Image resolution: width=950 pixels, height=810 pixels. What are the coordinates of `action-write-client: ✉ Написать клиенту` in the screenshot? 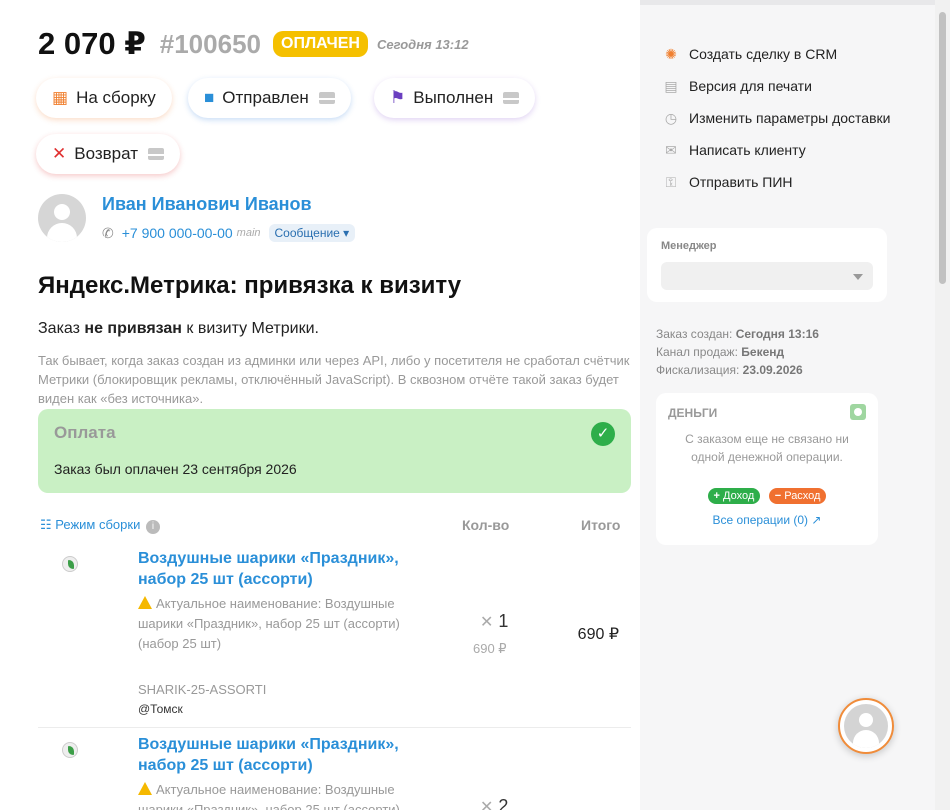 It's located at (777, 150).